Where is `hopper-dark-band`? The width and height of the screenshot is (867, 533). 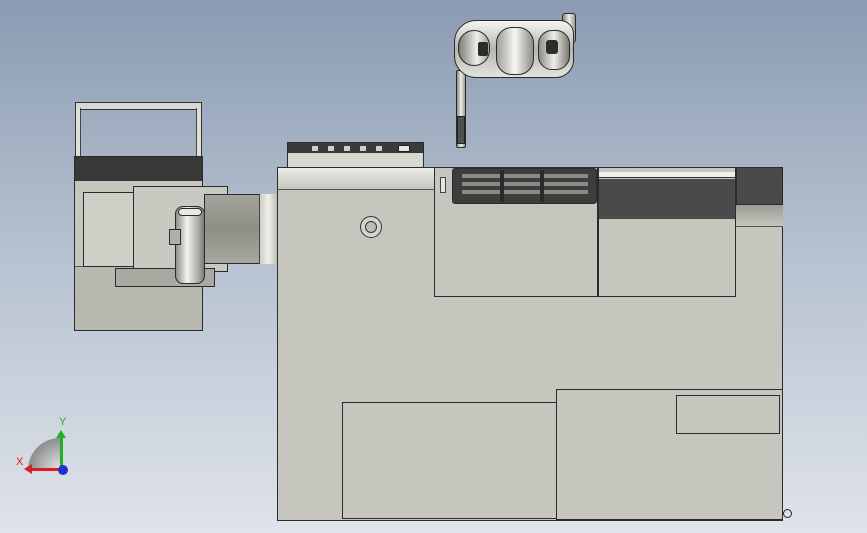 hopper-dark-band is located at coordinates (138, 169).